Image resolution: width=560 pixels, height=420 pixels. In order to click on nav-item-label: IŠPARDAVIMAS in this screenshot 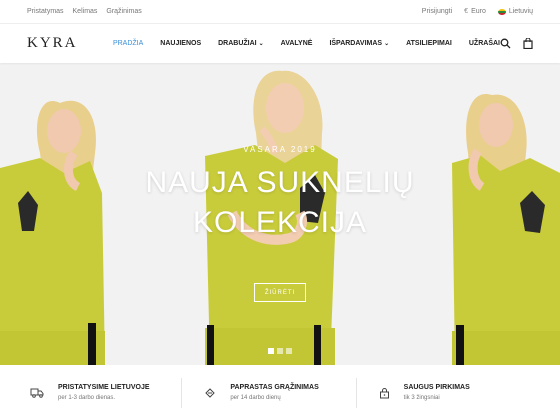, I will do `click(356, 43)`.